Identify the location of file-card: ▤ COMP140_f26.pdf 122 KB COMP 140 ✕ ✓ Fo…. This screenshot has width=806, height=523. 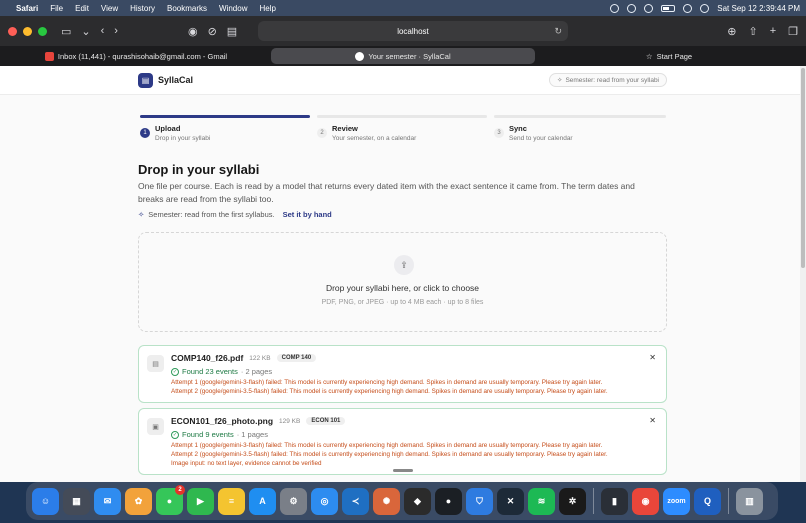
(402, 374).